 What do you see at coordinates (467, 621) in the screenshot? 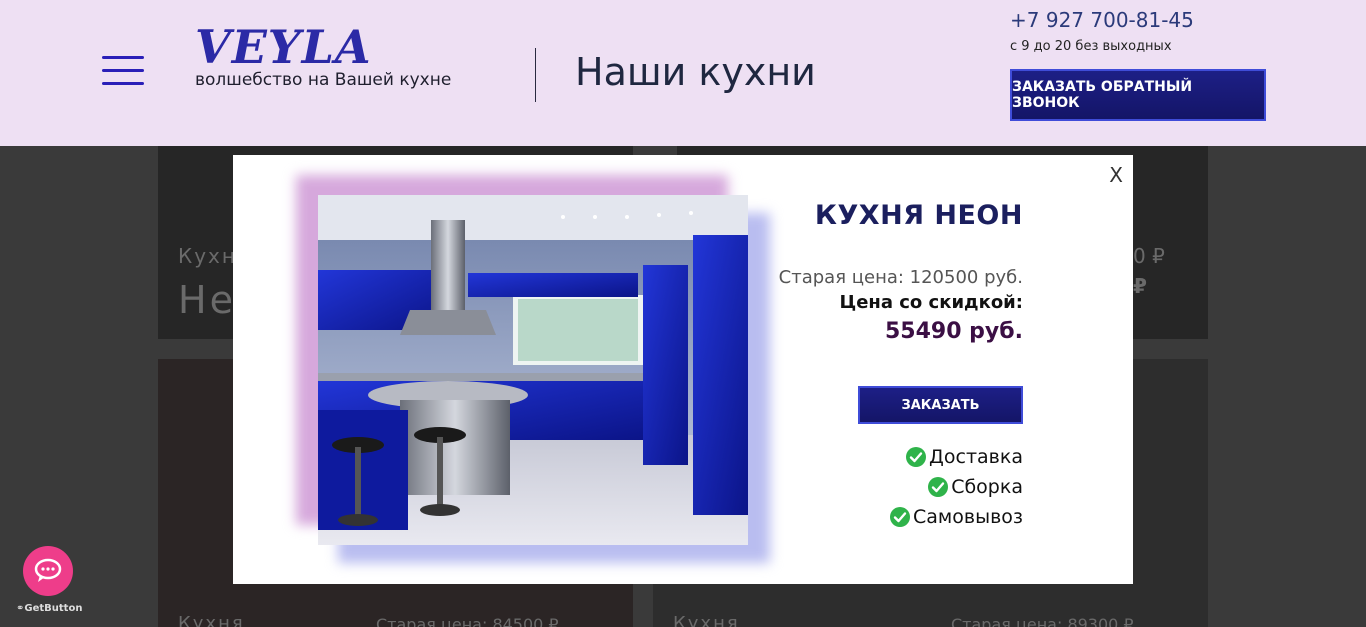
I see `card-old-price: Старая цена: 84500 ₽` at bounding box center [467, 621].